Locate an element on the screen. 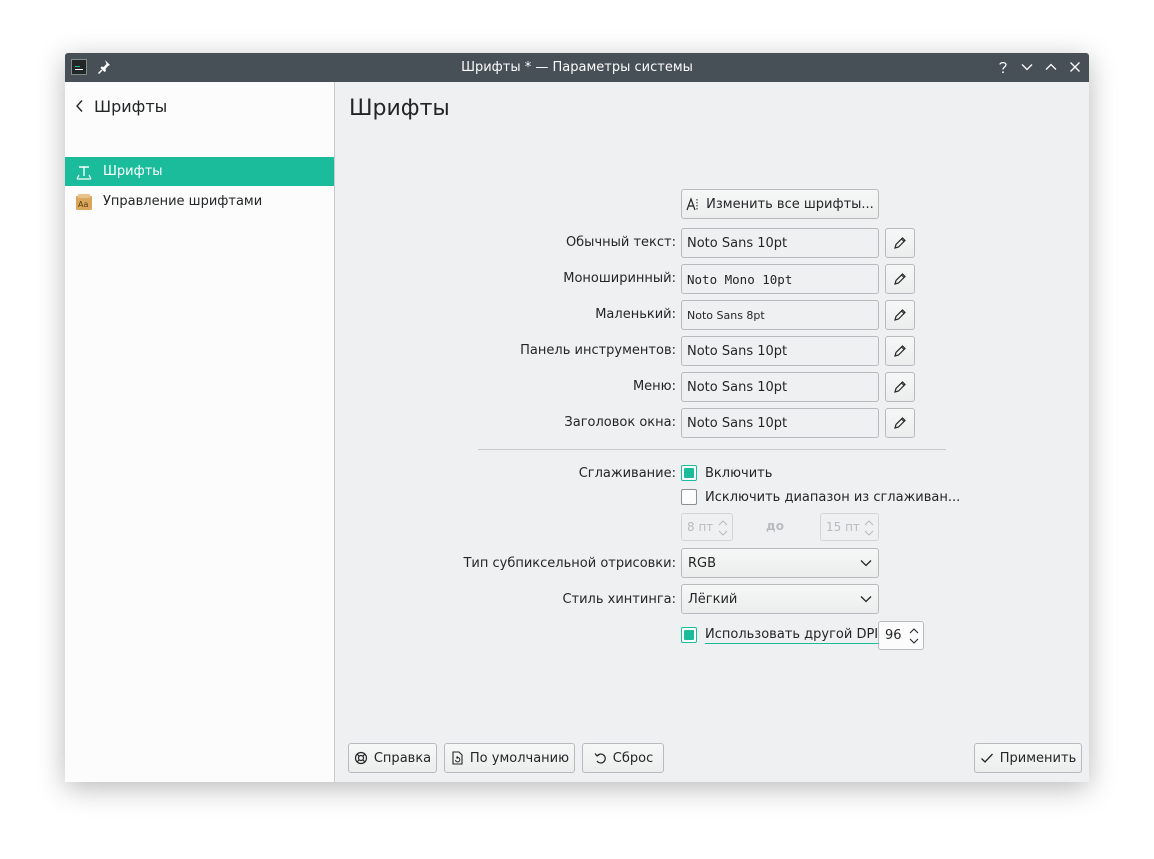  regular-font-field: Noto Sans 10pt is located at coordinates (780, 243).